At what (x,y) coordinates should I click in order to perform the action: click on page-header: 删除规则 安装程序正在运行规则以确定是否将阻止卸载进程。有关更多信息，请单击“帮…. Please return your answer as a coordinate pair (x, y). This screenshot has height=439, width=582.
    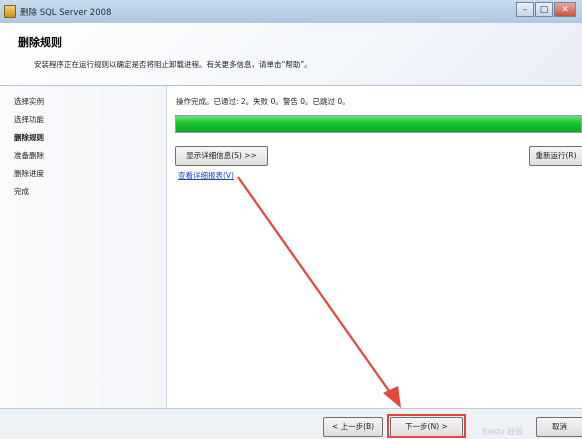
    Looking at the image, I should click on (291, 54).